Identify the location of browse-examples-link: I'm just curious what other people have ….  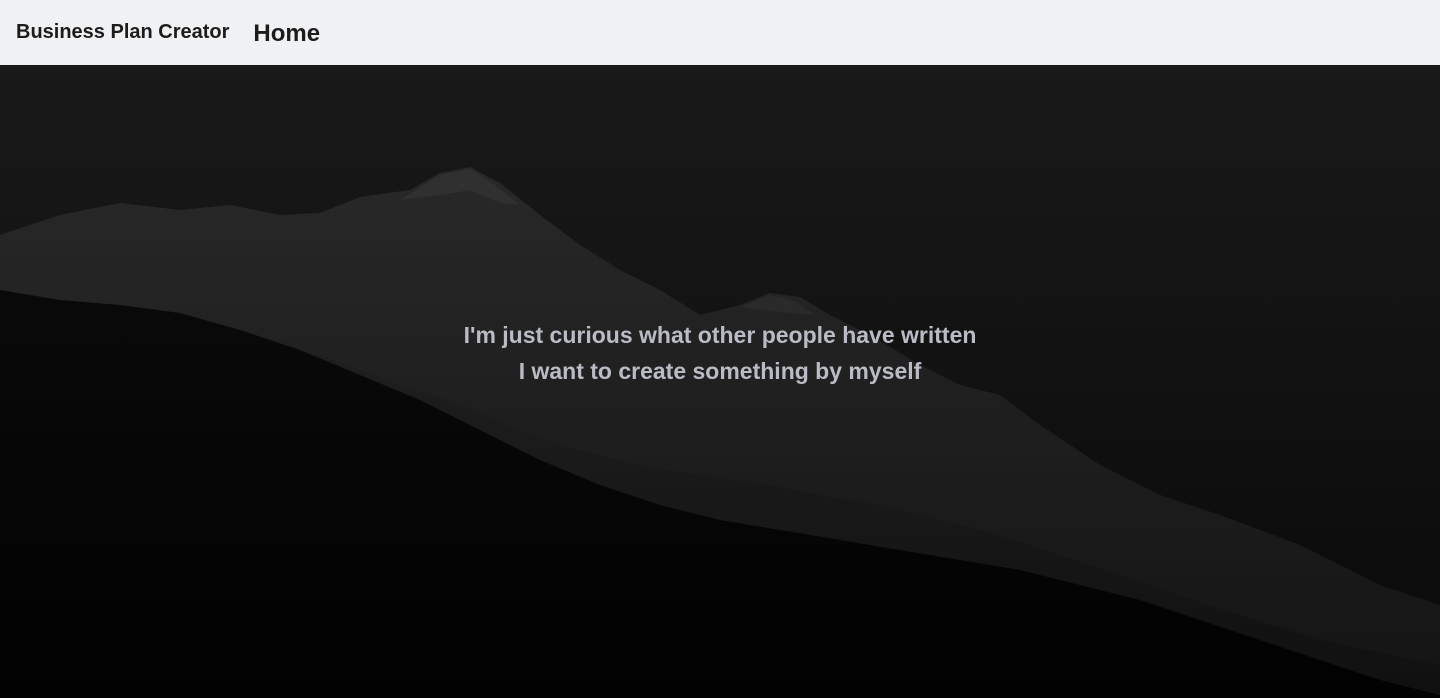
(720, 335).